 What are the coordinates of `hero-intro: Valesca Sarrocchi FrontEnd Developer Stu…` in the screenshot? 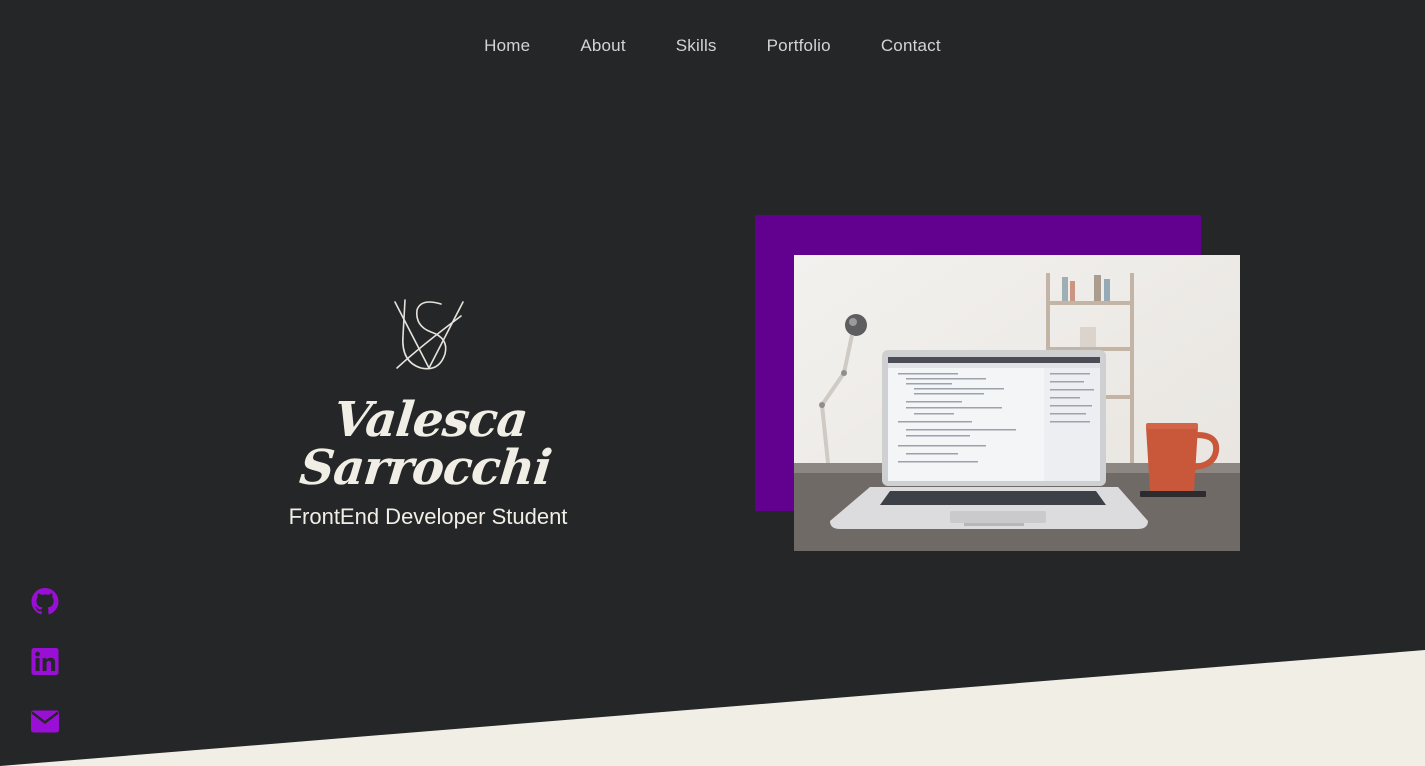 It's located at (428, 413).